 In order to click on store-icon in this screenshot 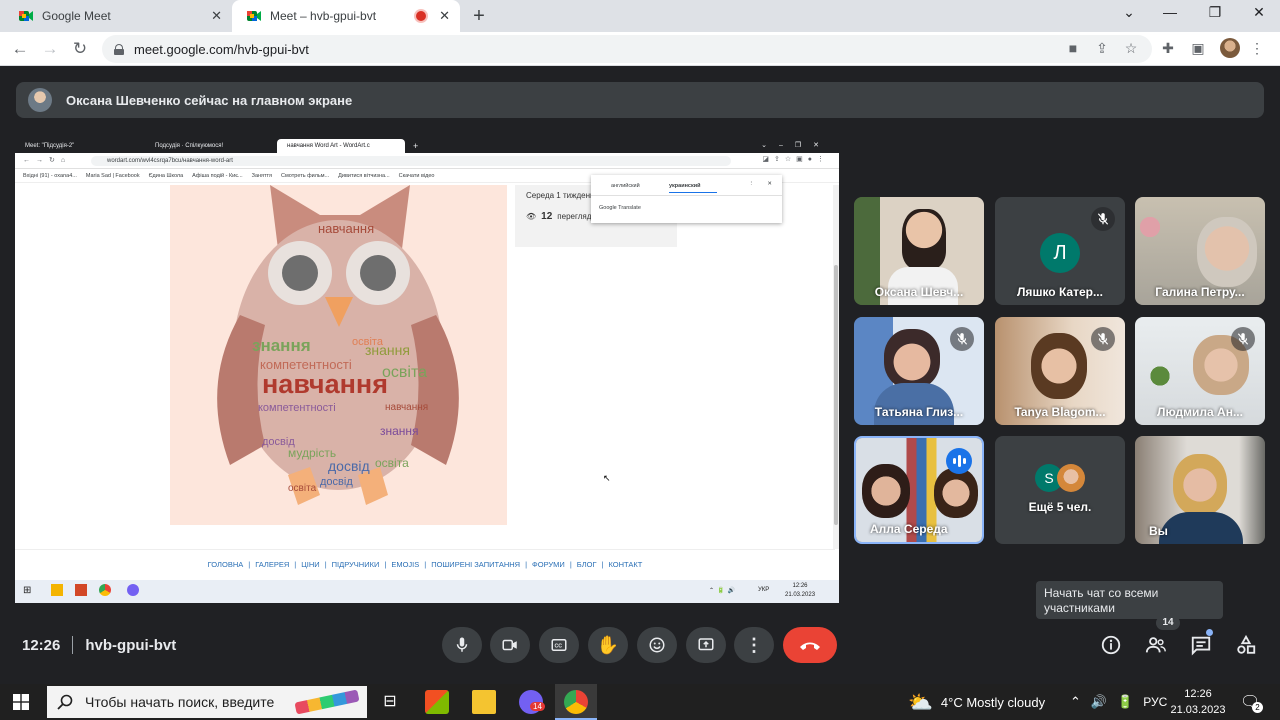, I will do `click(437, 702)`.